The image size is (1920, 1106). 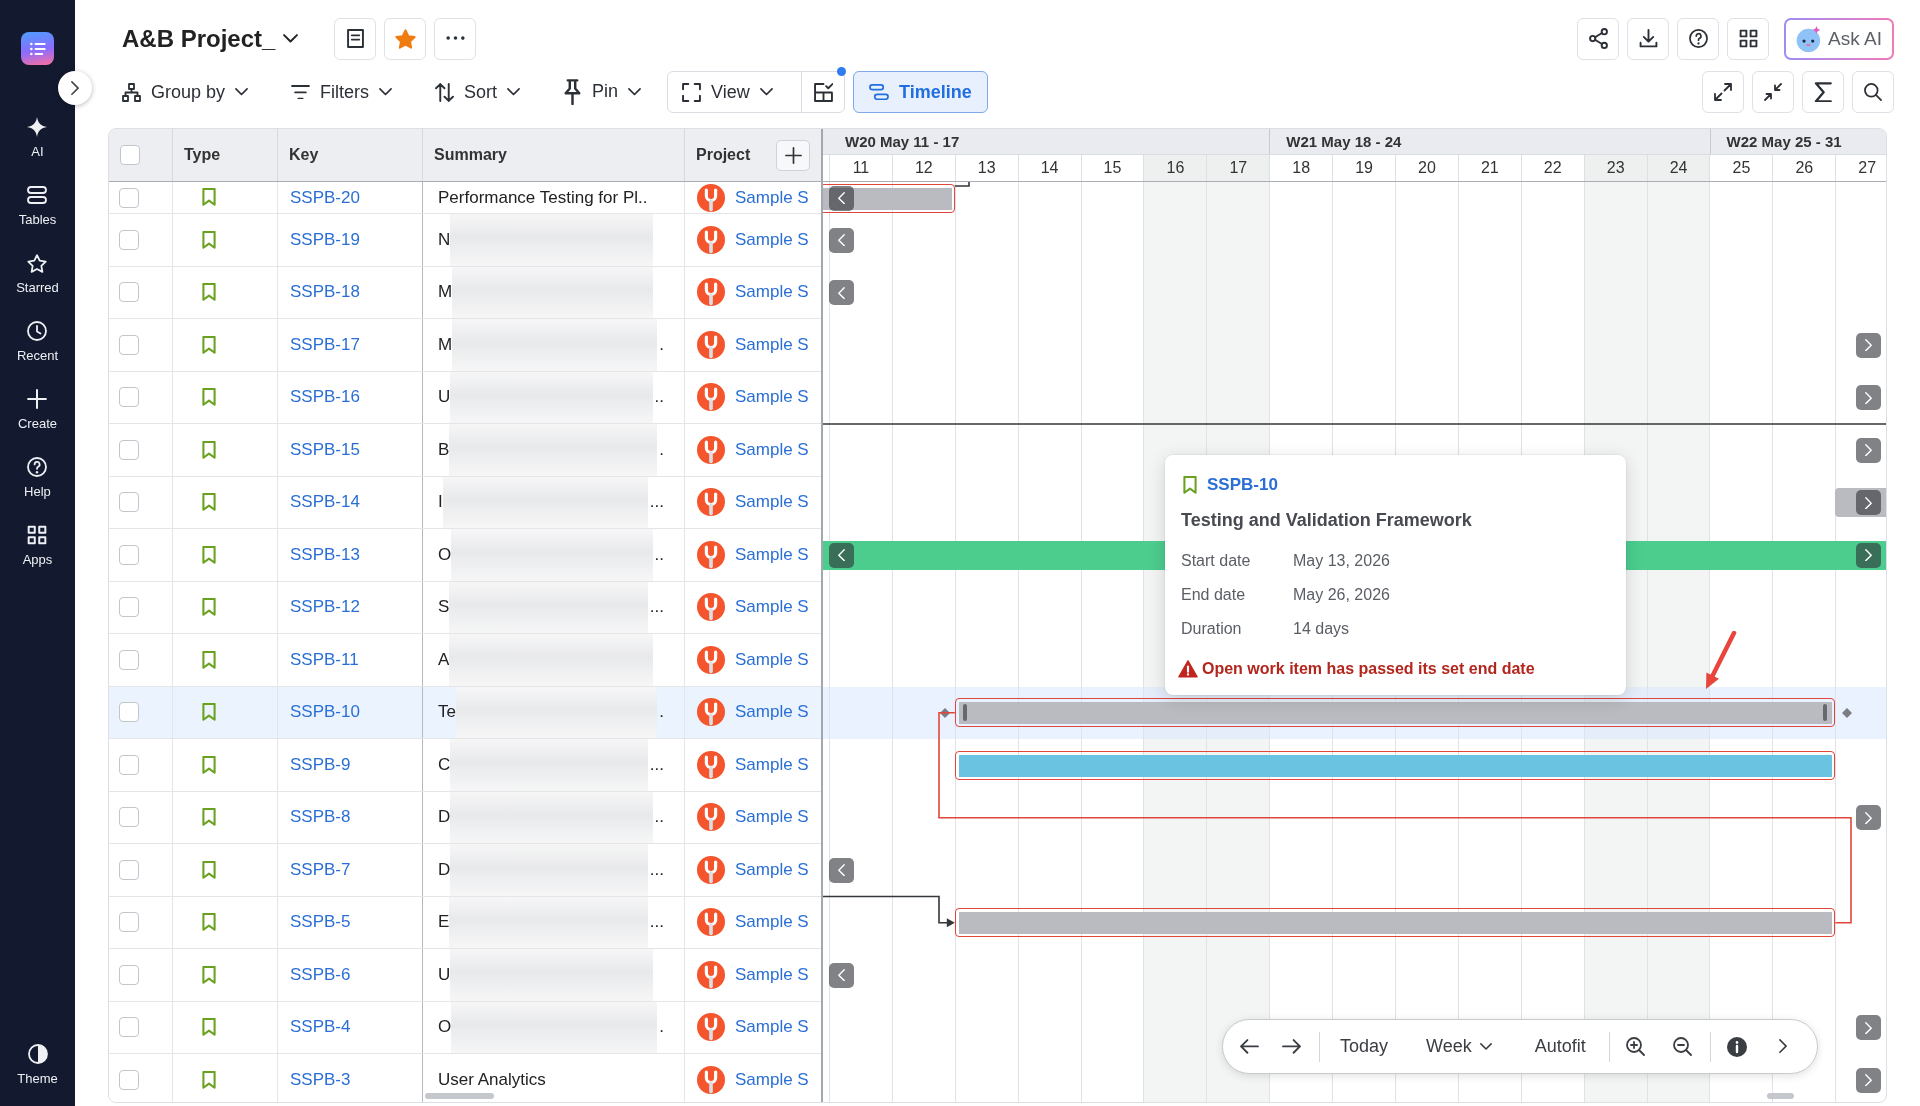 I want to click on field-label: Start date, so click(x=1216, y=561).